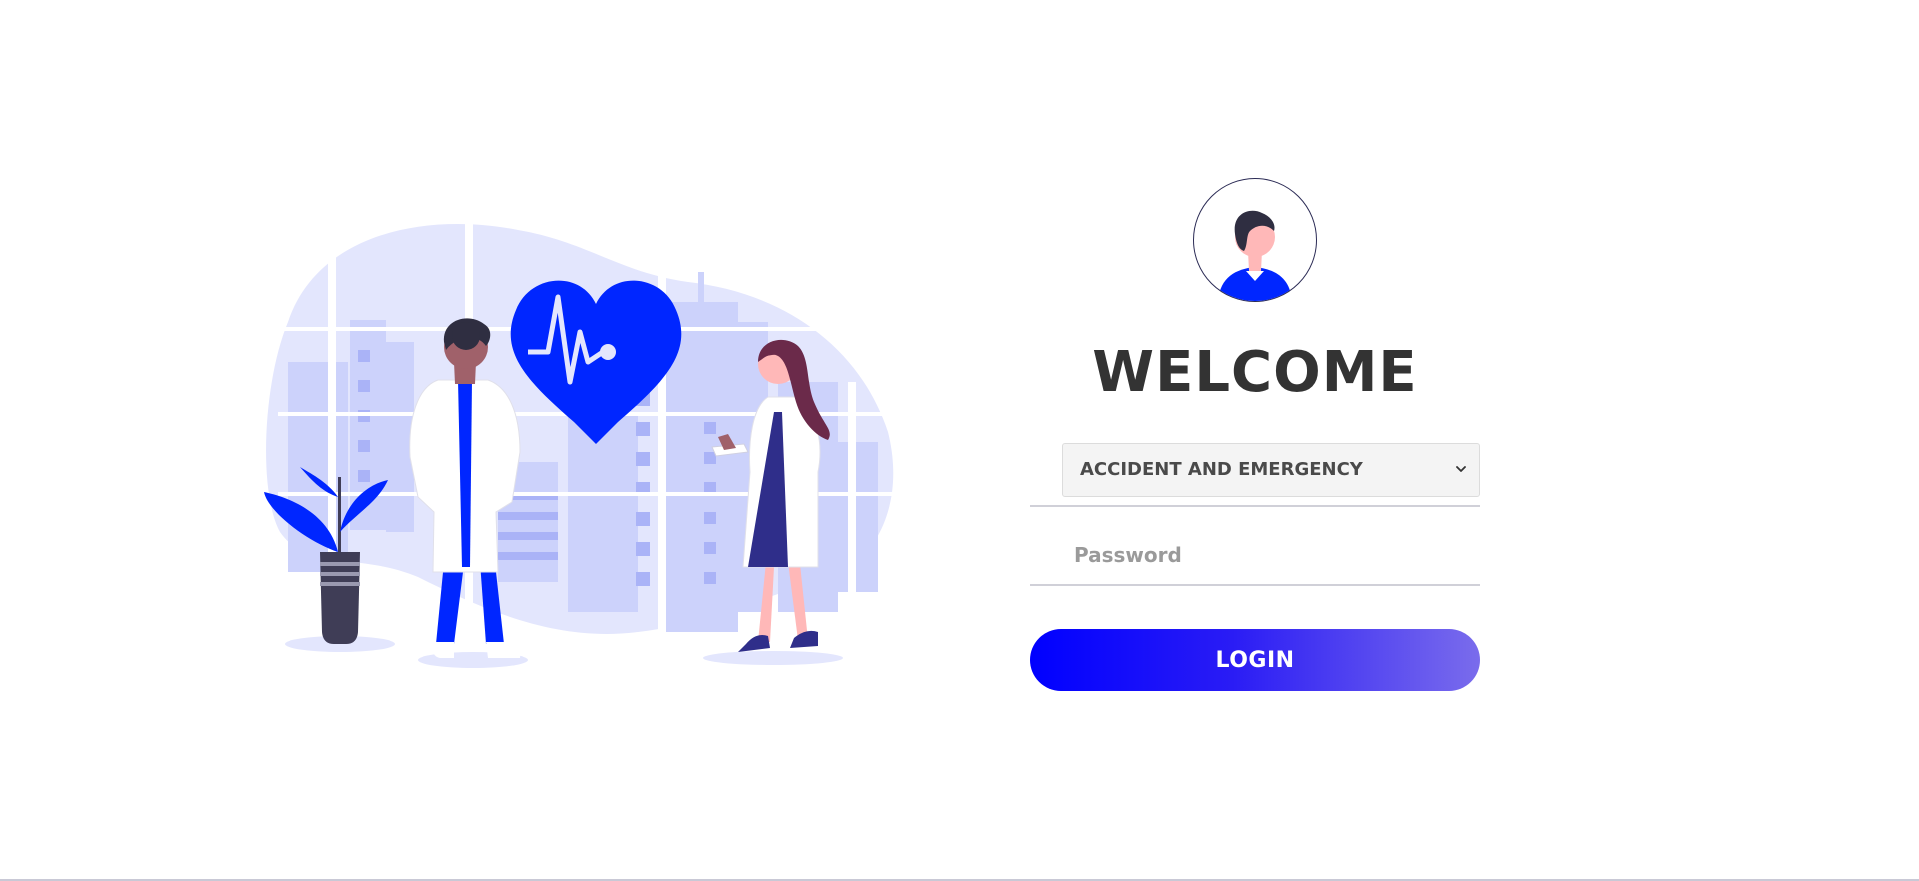 The height and width of the screenshot is (881, 1919). I want to click on department-select-value: ACCIDENT AND EMERGENCY, so click(1221, 469).